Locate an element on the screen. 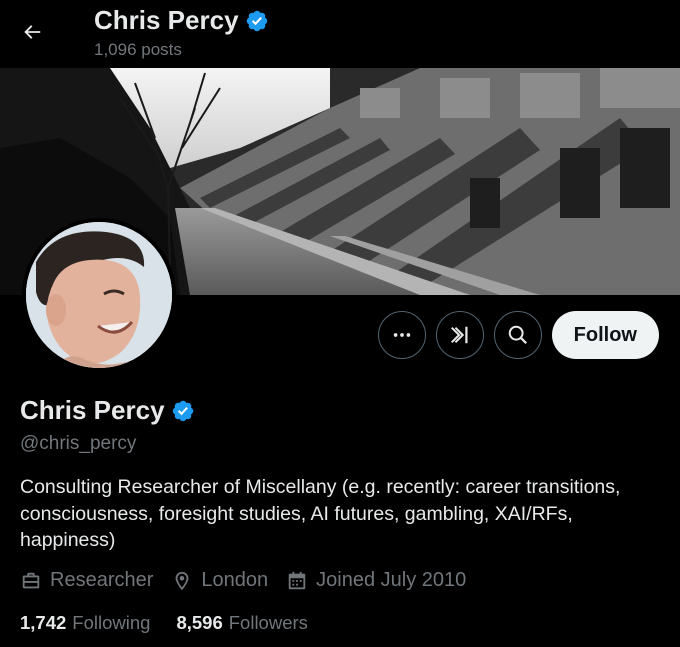  calendar-icon is located at coordinates (297, 580).